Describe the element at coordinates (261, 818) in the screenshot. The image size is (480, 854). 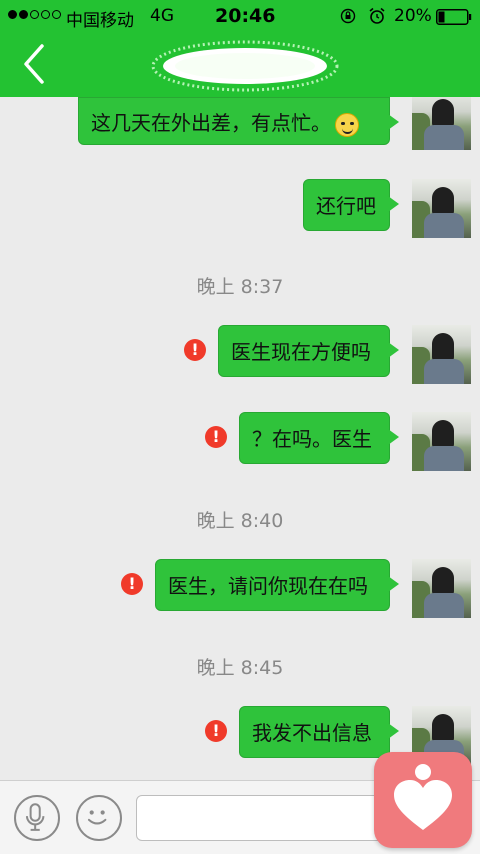
I see `message-input` at that location.